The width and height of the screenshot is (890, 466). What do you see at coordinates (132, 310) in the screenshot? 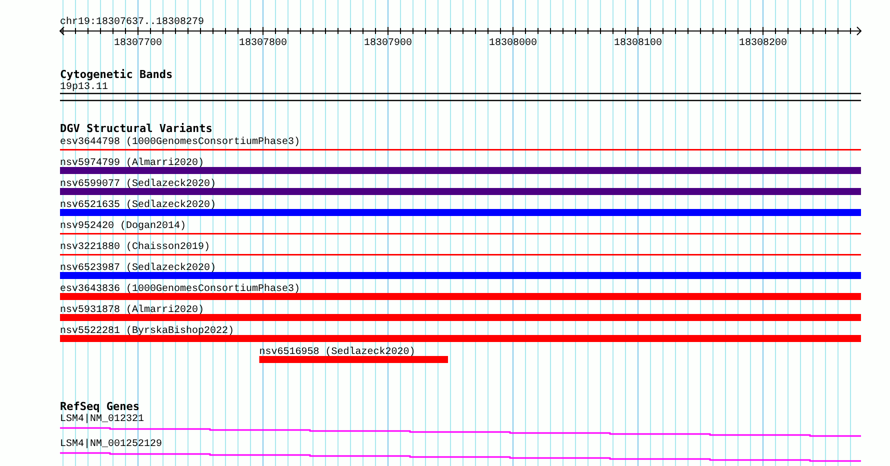
I see `variant-label: nsv5931878 (Almarri2020)` at bounding box center [132, 310].